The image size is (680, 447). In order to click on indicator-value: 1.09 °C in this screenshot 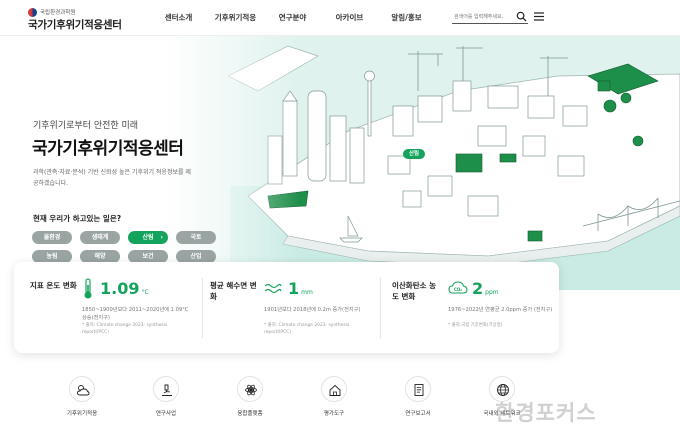, I will do `click(124, 288)`.